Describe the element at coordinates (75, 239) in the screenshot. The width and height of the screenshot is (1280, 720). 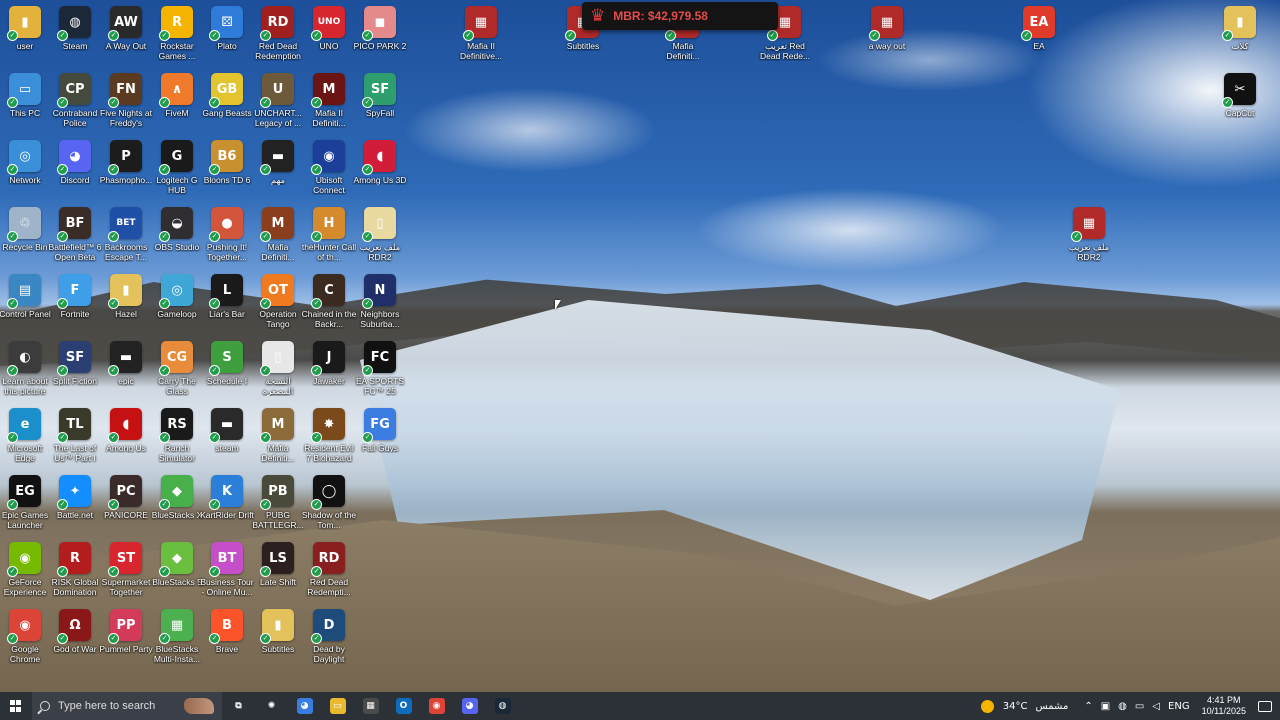
I see `desktop-icon: BF ✓ Battlefield™ 6 Open Beta` at that location.